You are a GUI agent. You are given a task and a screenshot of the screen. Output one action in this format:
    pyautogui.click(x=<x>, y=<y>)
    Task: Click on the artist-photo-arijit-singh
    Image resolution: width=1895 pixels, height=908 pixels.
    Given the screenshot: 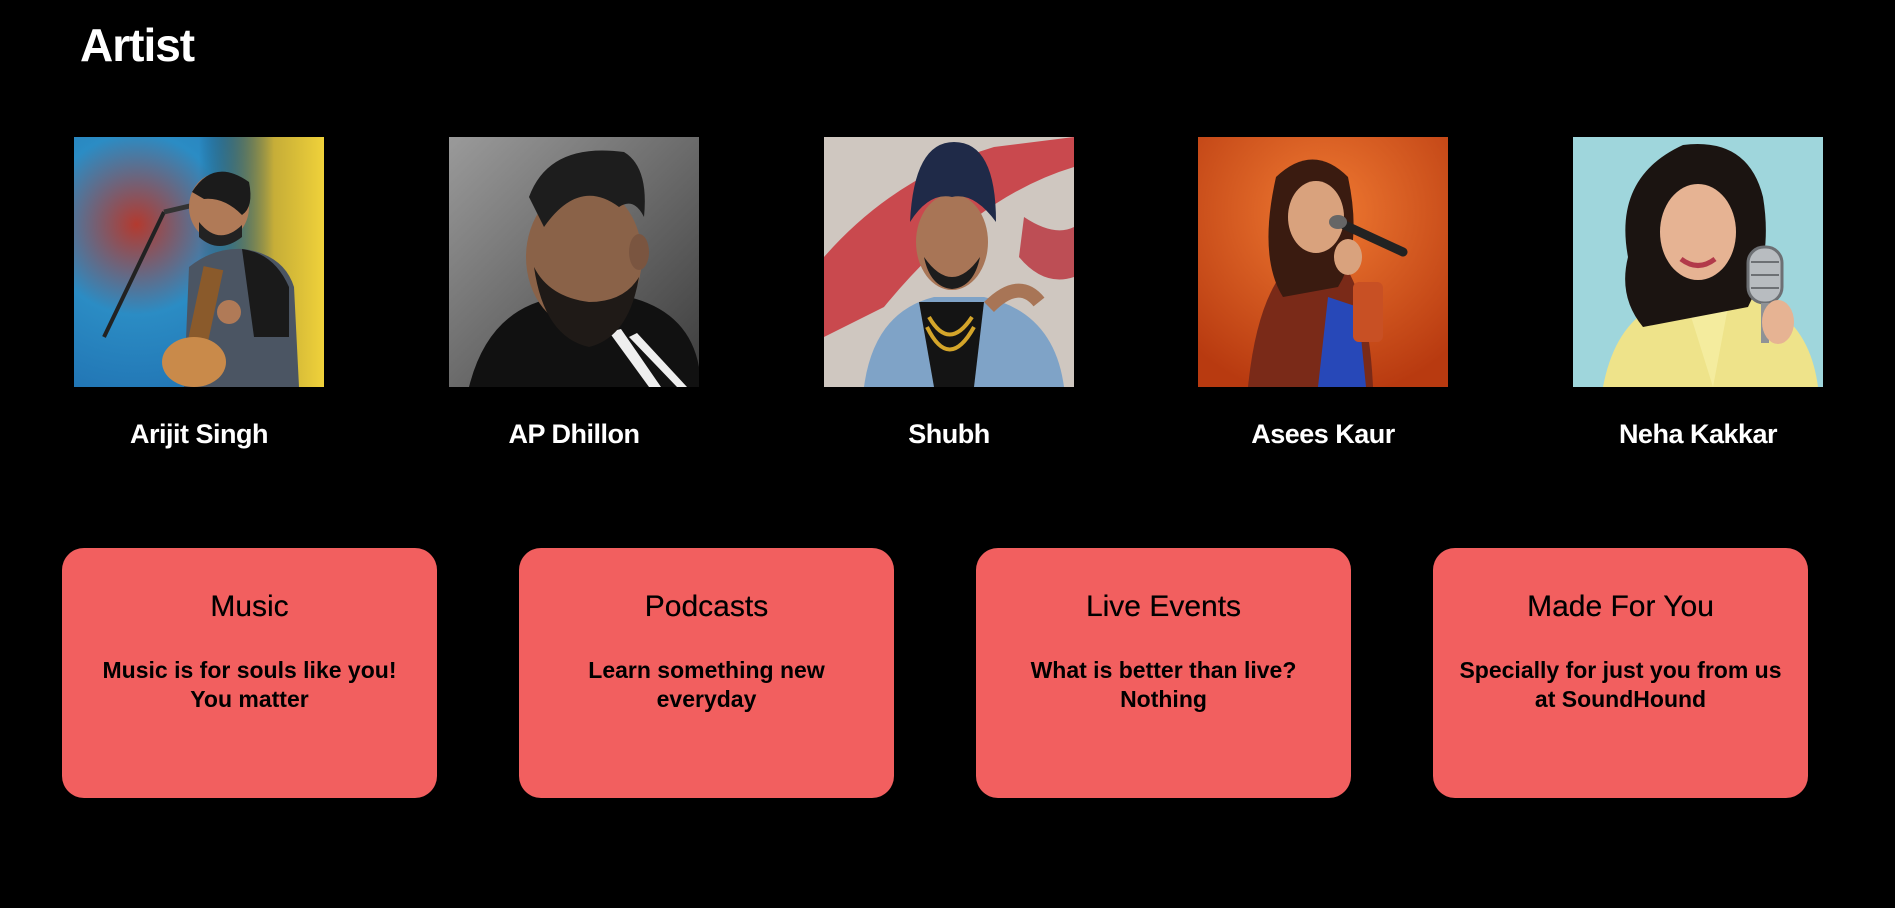 What is the action you would take?
    pyautogui.click(x=199, y=262)
    